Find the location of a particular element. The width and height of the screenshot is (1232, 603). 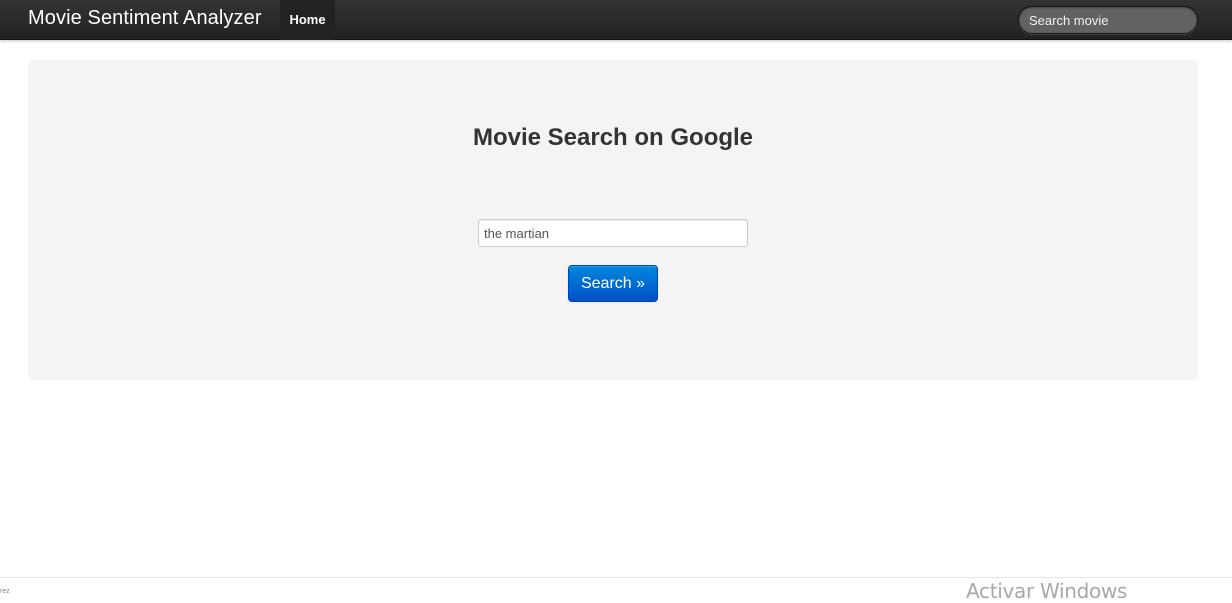

search-button: Search » is located at coordinates (613, 283).